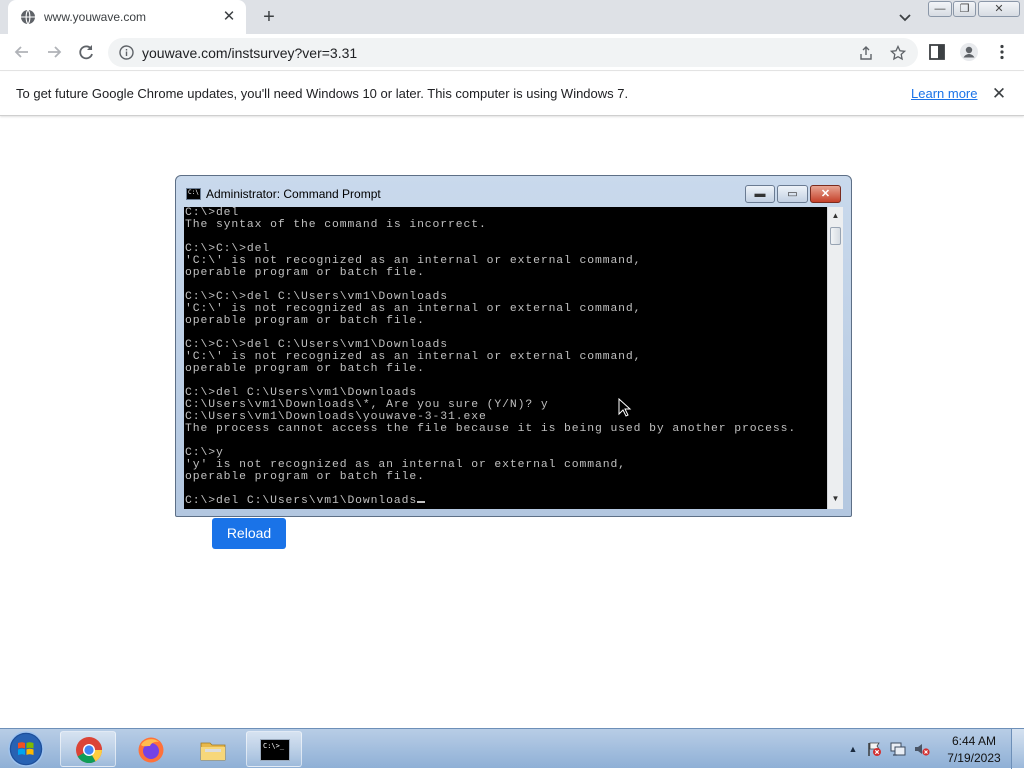 This screenshot has width=1024, height=769. I want to click on cmd-icon: C:\>_, so click(275, 750).